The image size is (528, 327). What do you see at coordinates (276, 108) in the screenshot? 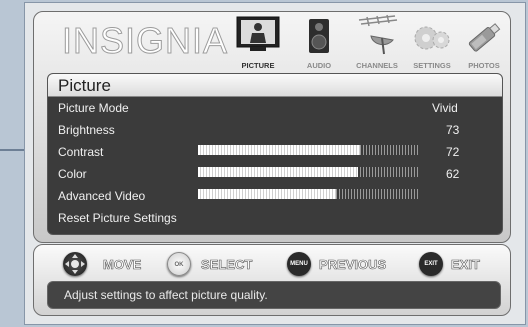
I see `menu-item-picture-mode: Picture Mode Vivid` at bounding box center [276, 108].